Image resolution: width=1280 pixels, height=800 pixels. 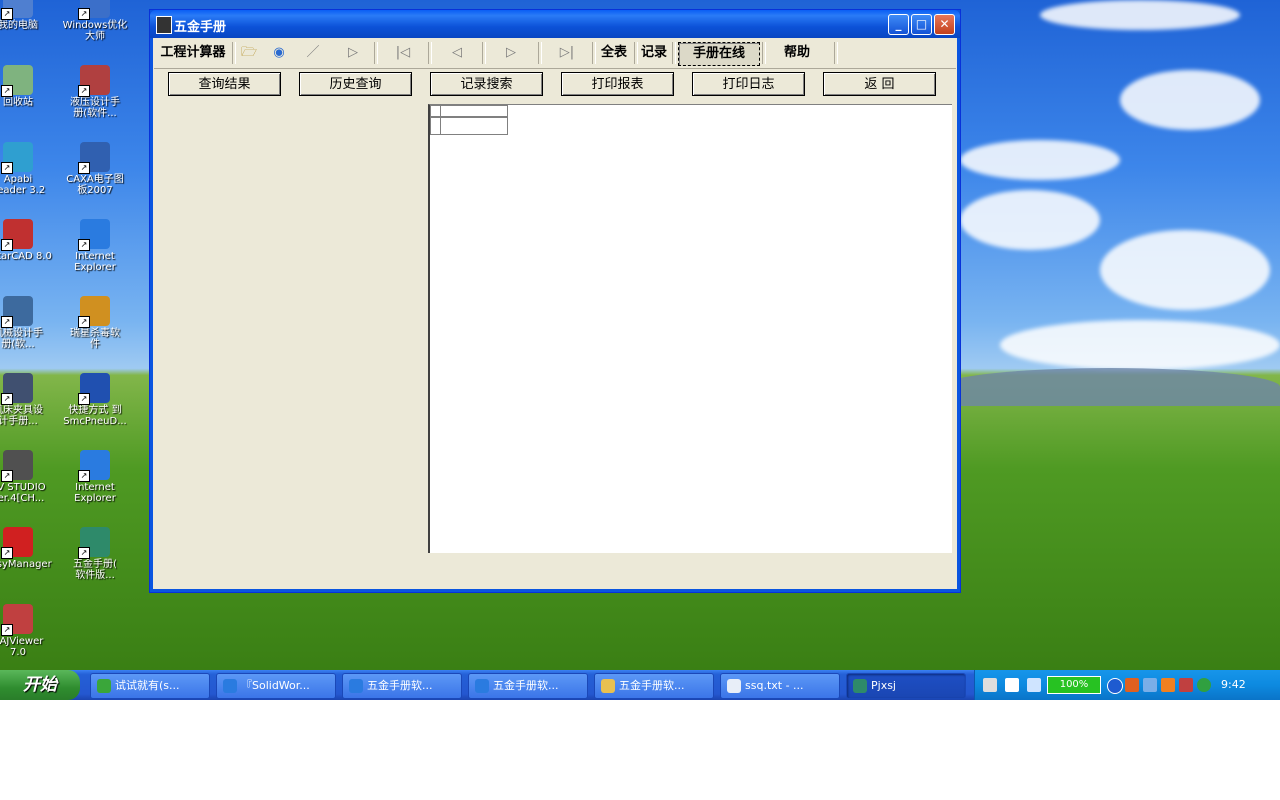 What do you see at coordinates (28, 86) in the screenshot?
I see `desktop-icon: ↗ 回收站` at bounding box center [28, 86].